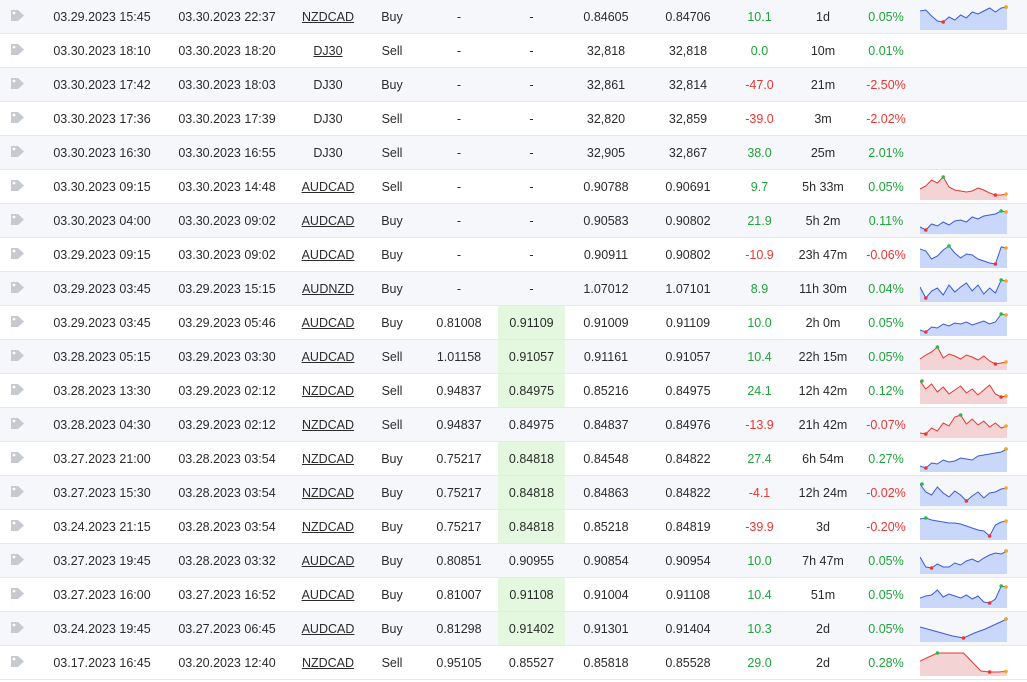 This screenshot has height=682, width=1027. I want to click on close-date: 03.30.2023 17:39, so click(227, 118).